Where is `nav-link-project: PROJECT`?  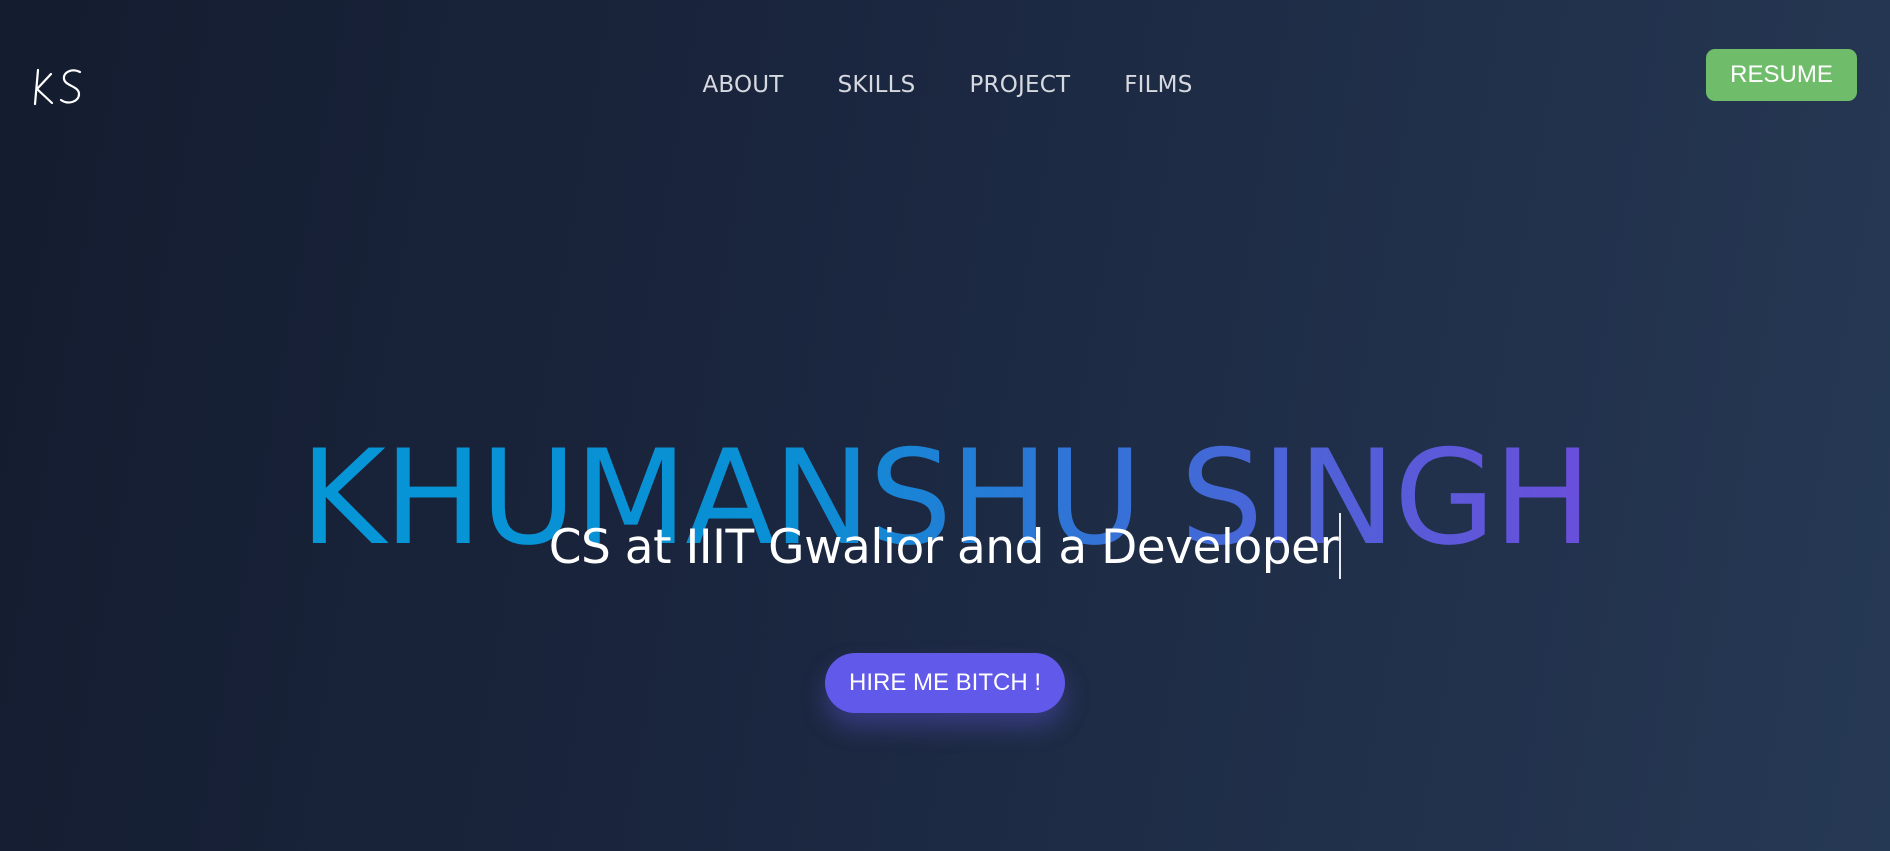
nav-link-project: PROJECT is located at coordinates (1019, 85).